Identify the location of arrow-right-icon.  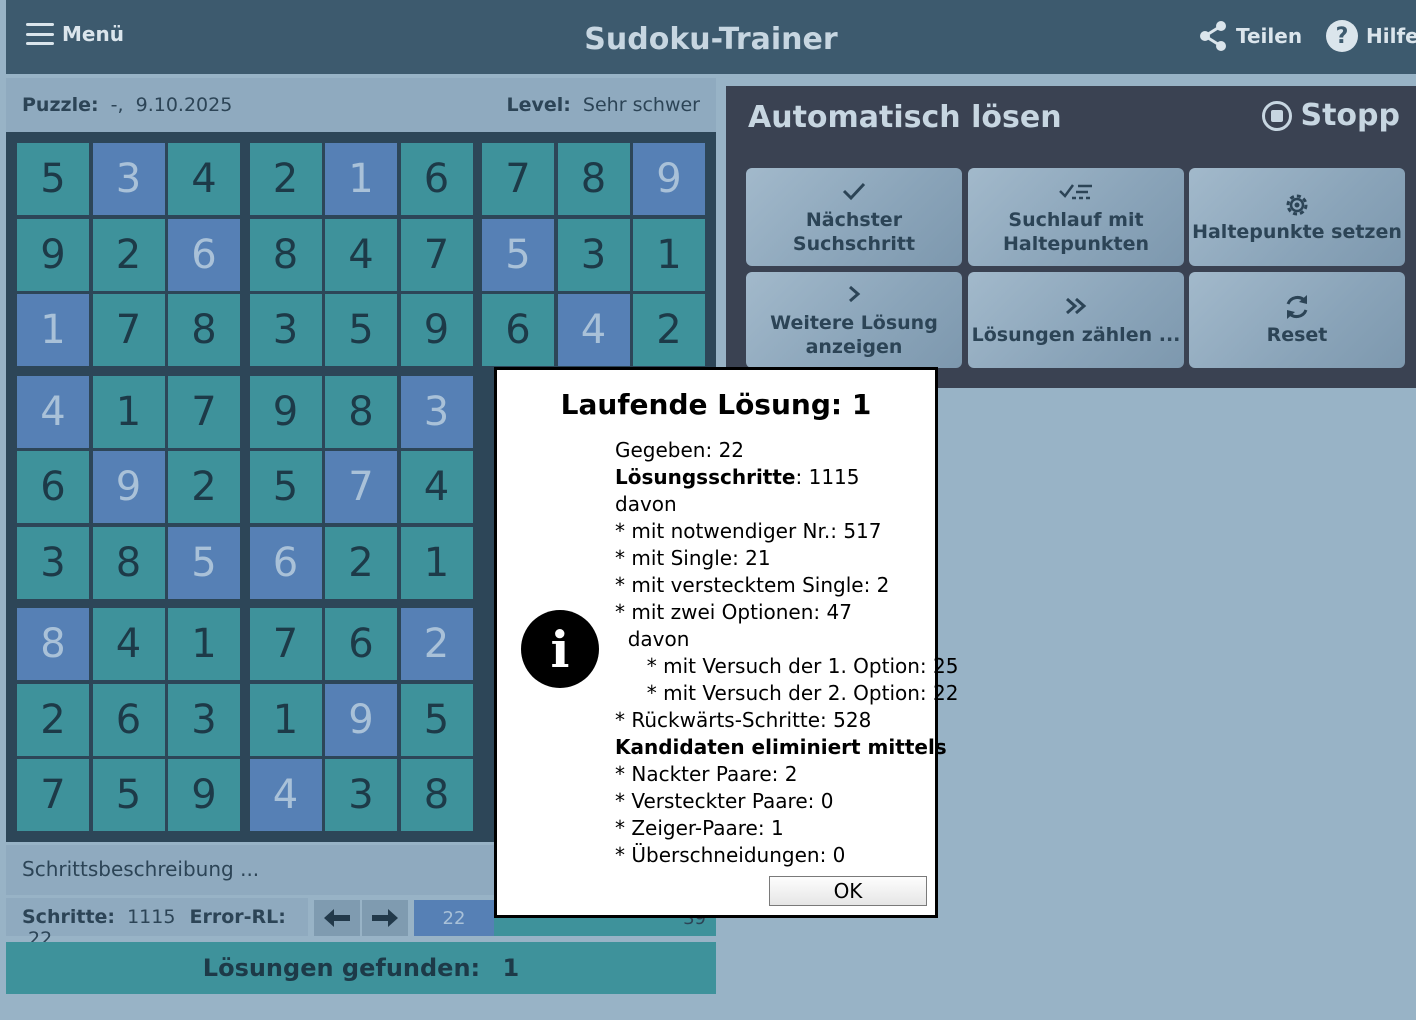
(385, 918).